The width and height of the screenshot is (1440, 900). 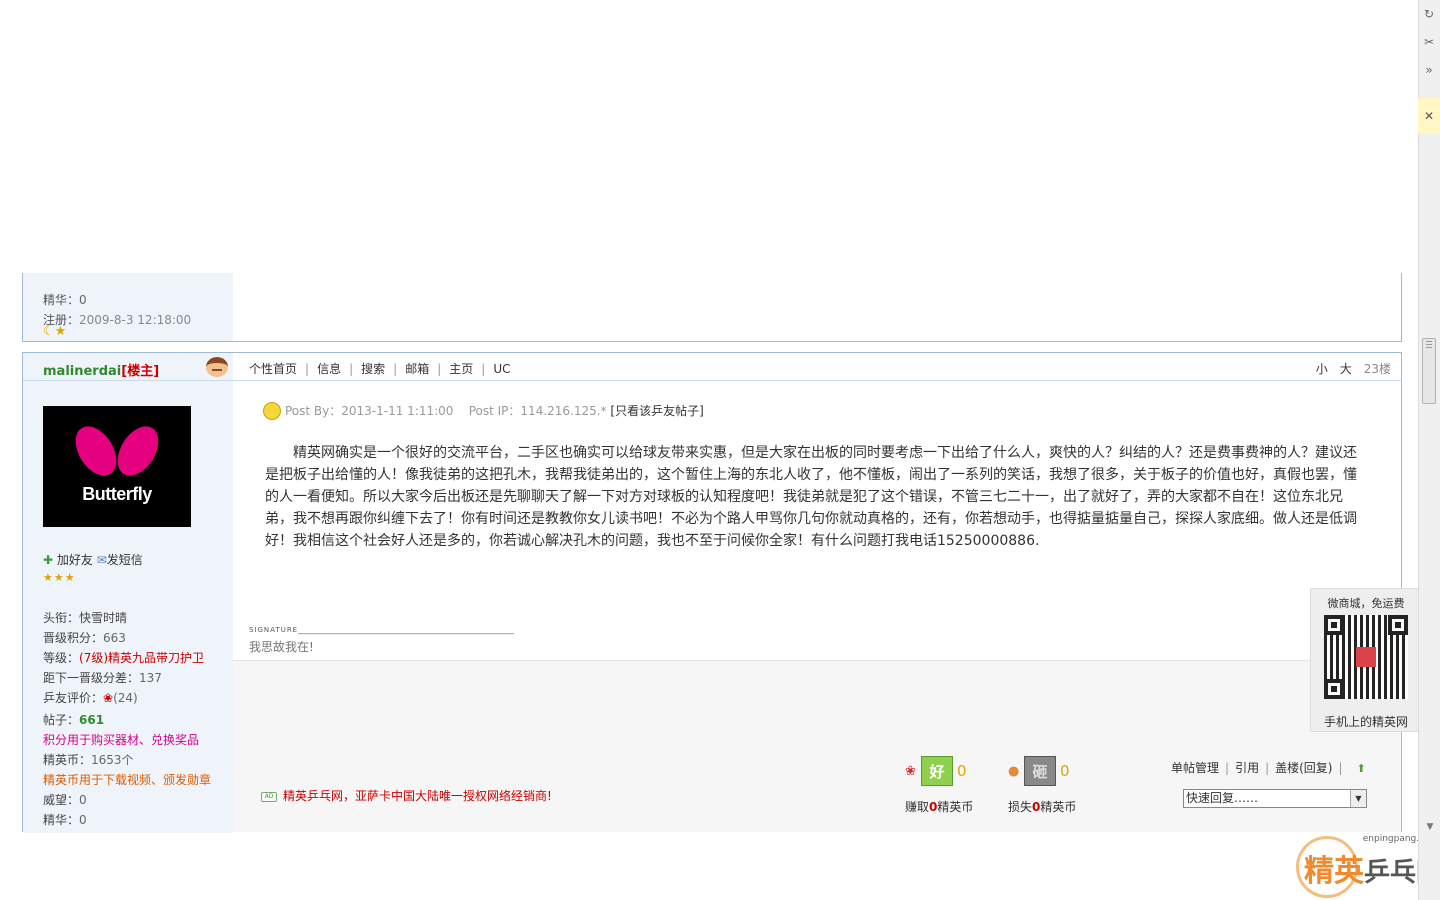 What do you see at coordinates (910, 771) in the screenshot?
I see `rose-icon: ❀` at bounding box center [910, 771].